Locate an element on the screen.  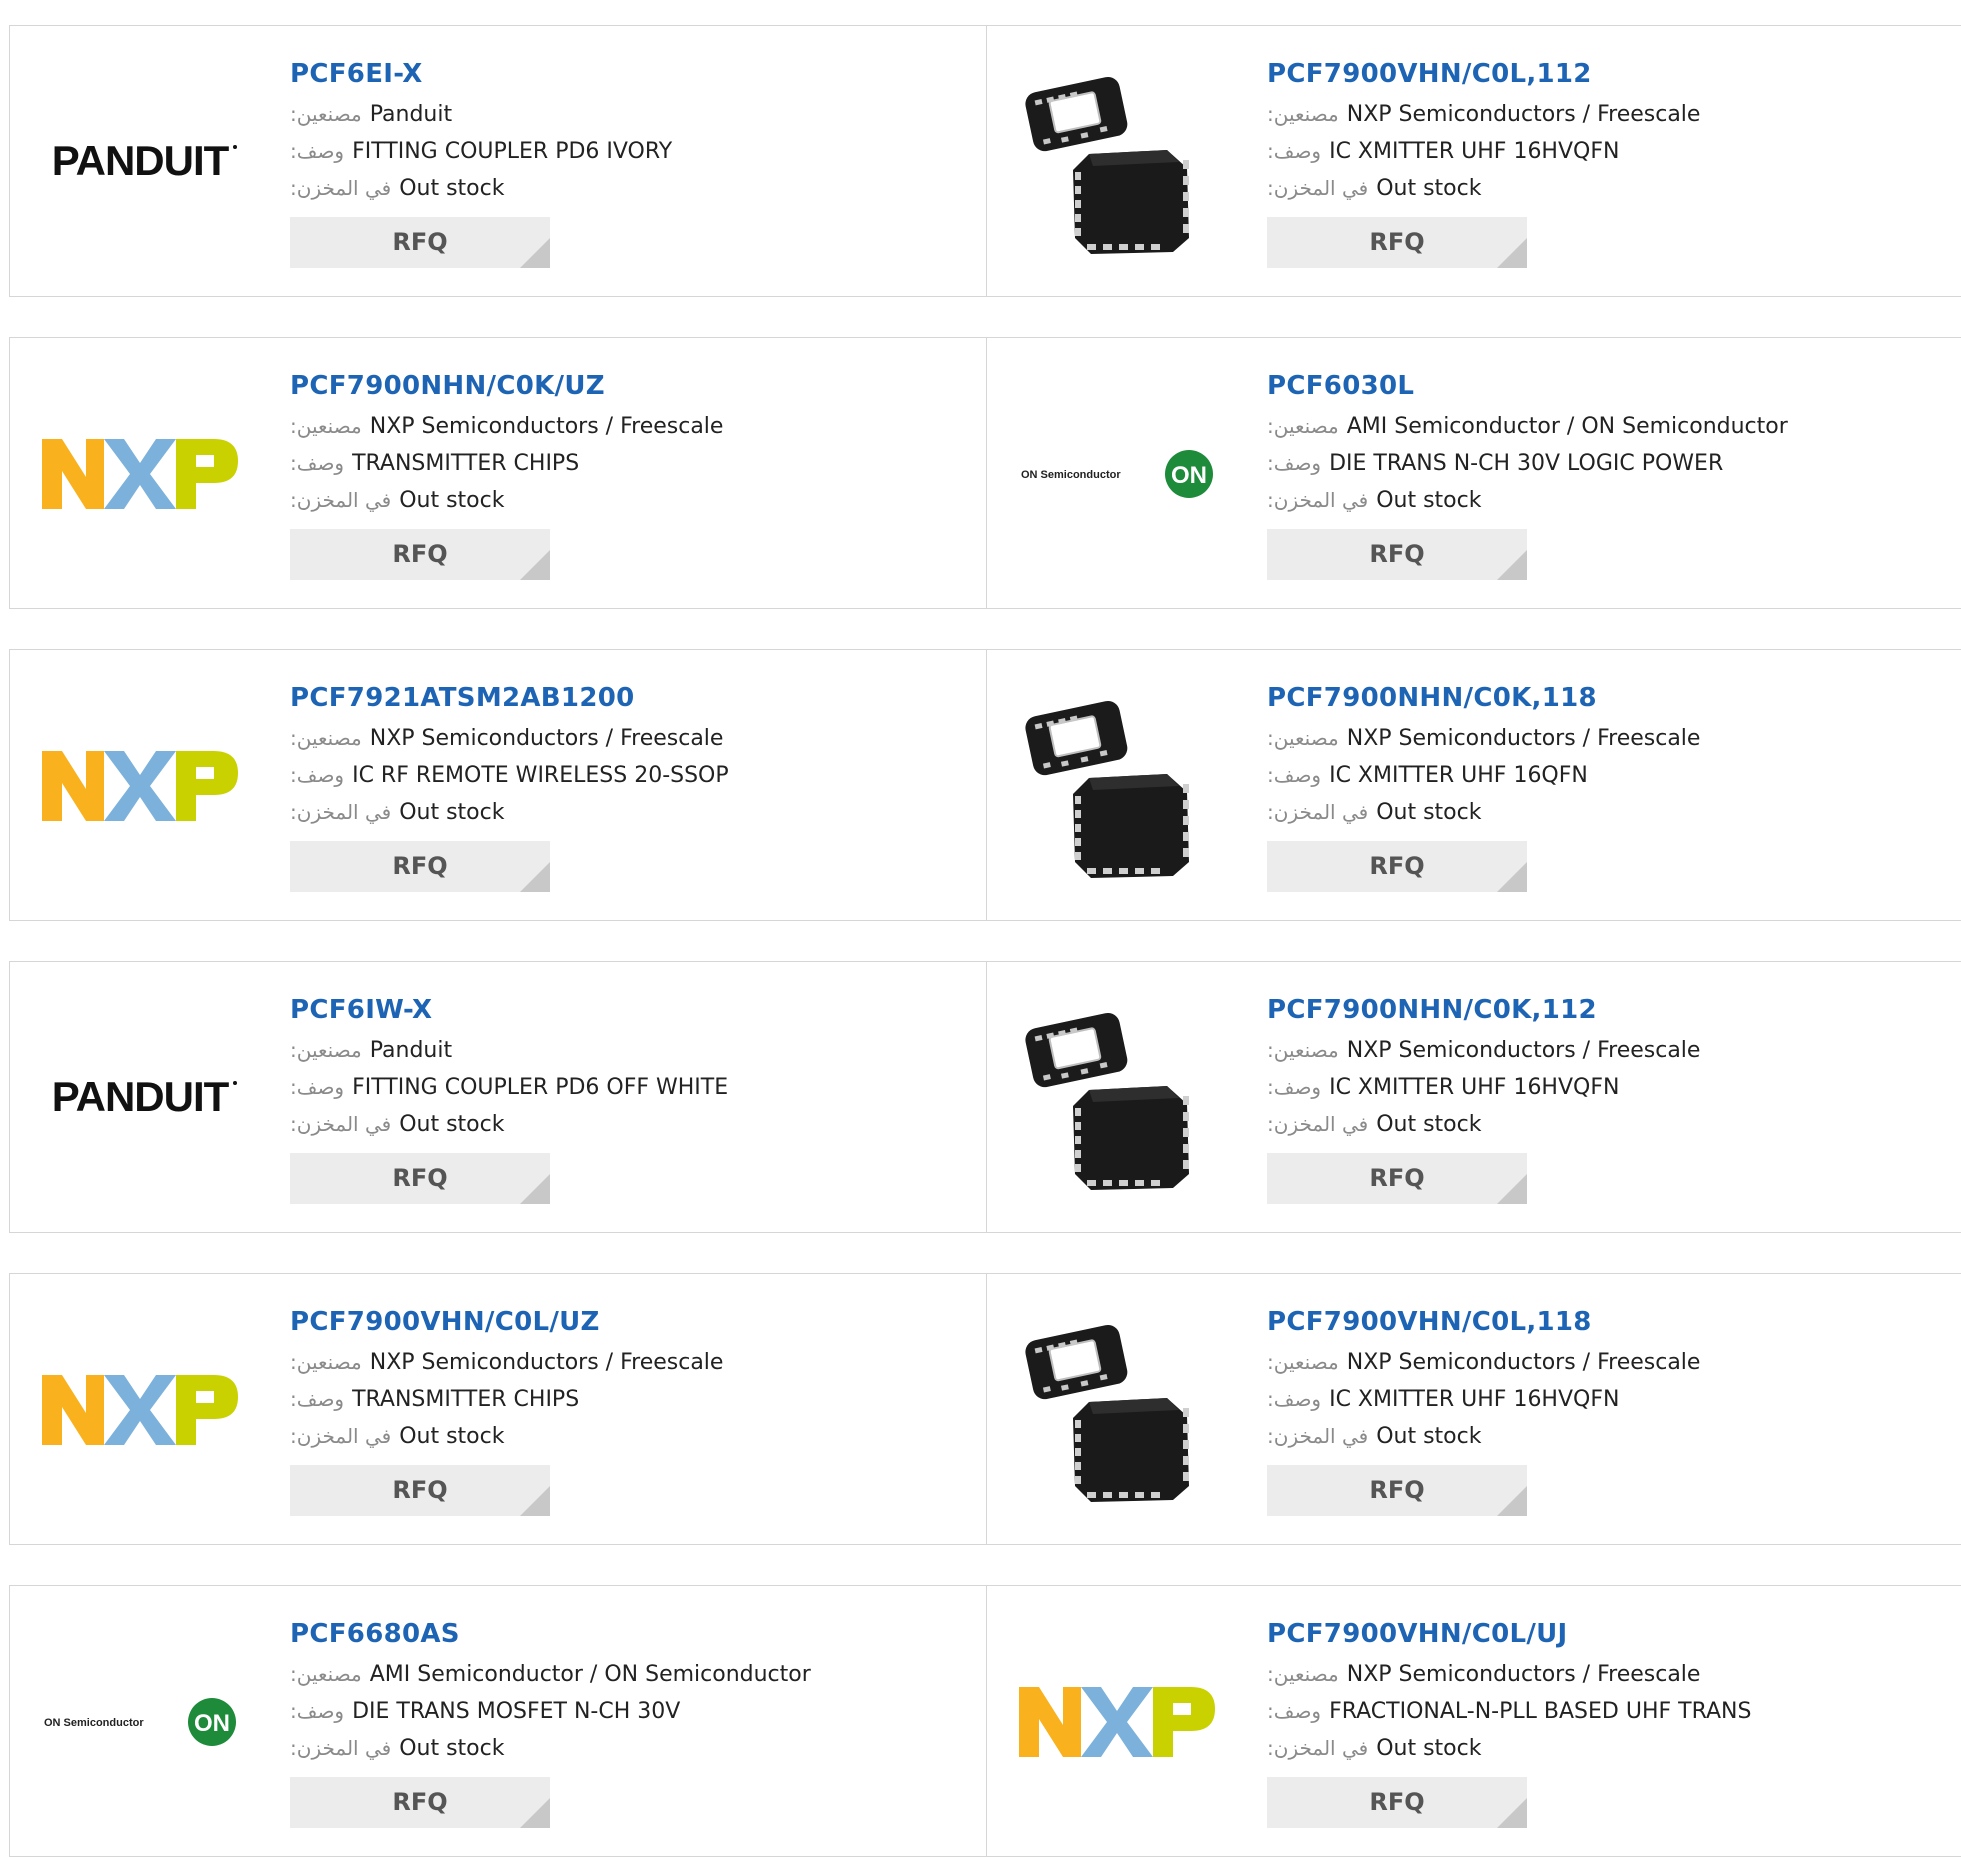
part-number-link: PCF6030L is located at coordinates (1527, 386).